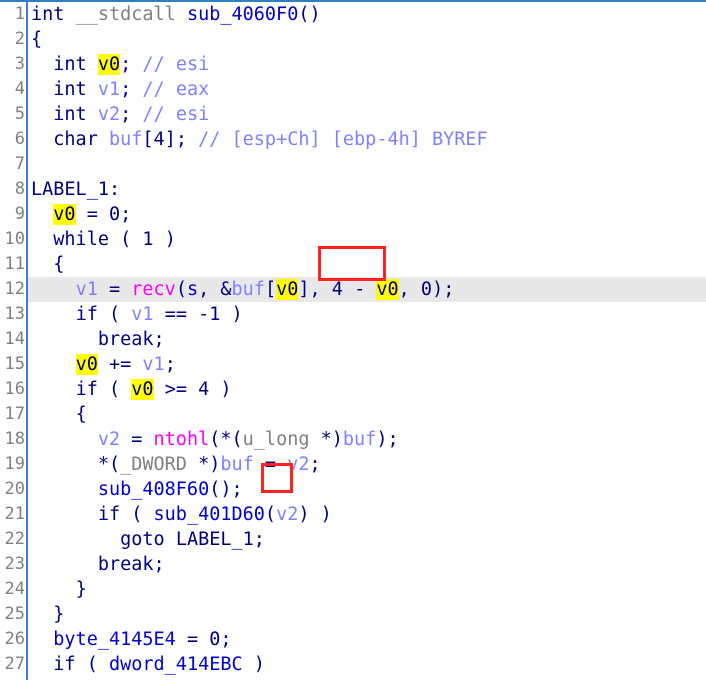 This screenshot has width=706, height=680. I want to click on code-line: 10 while ( 1 ), so click(353, 239).